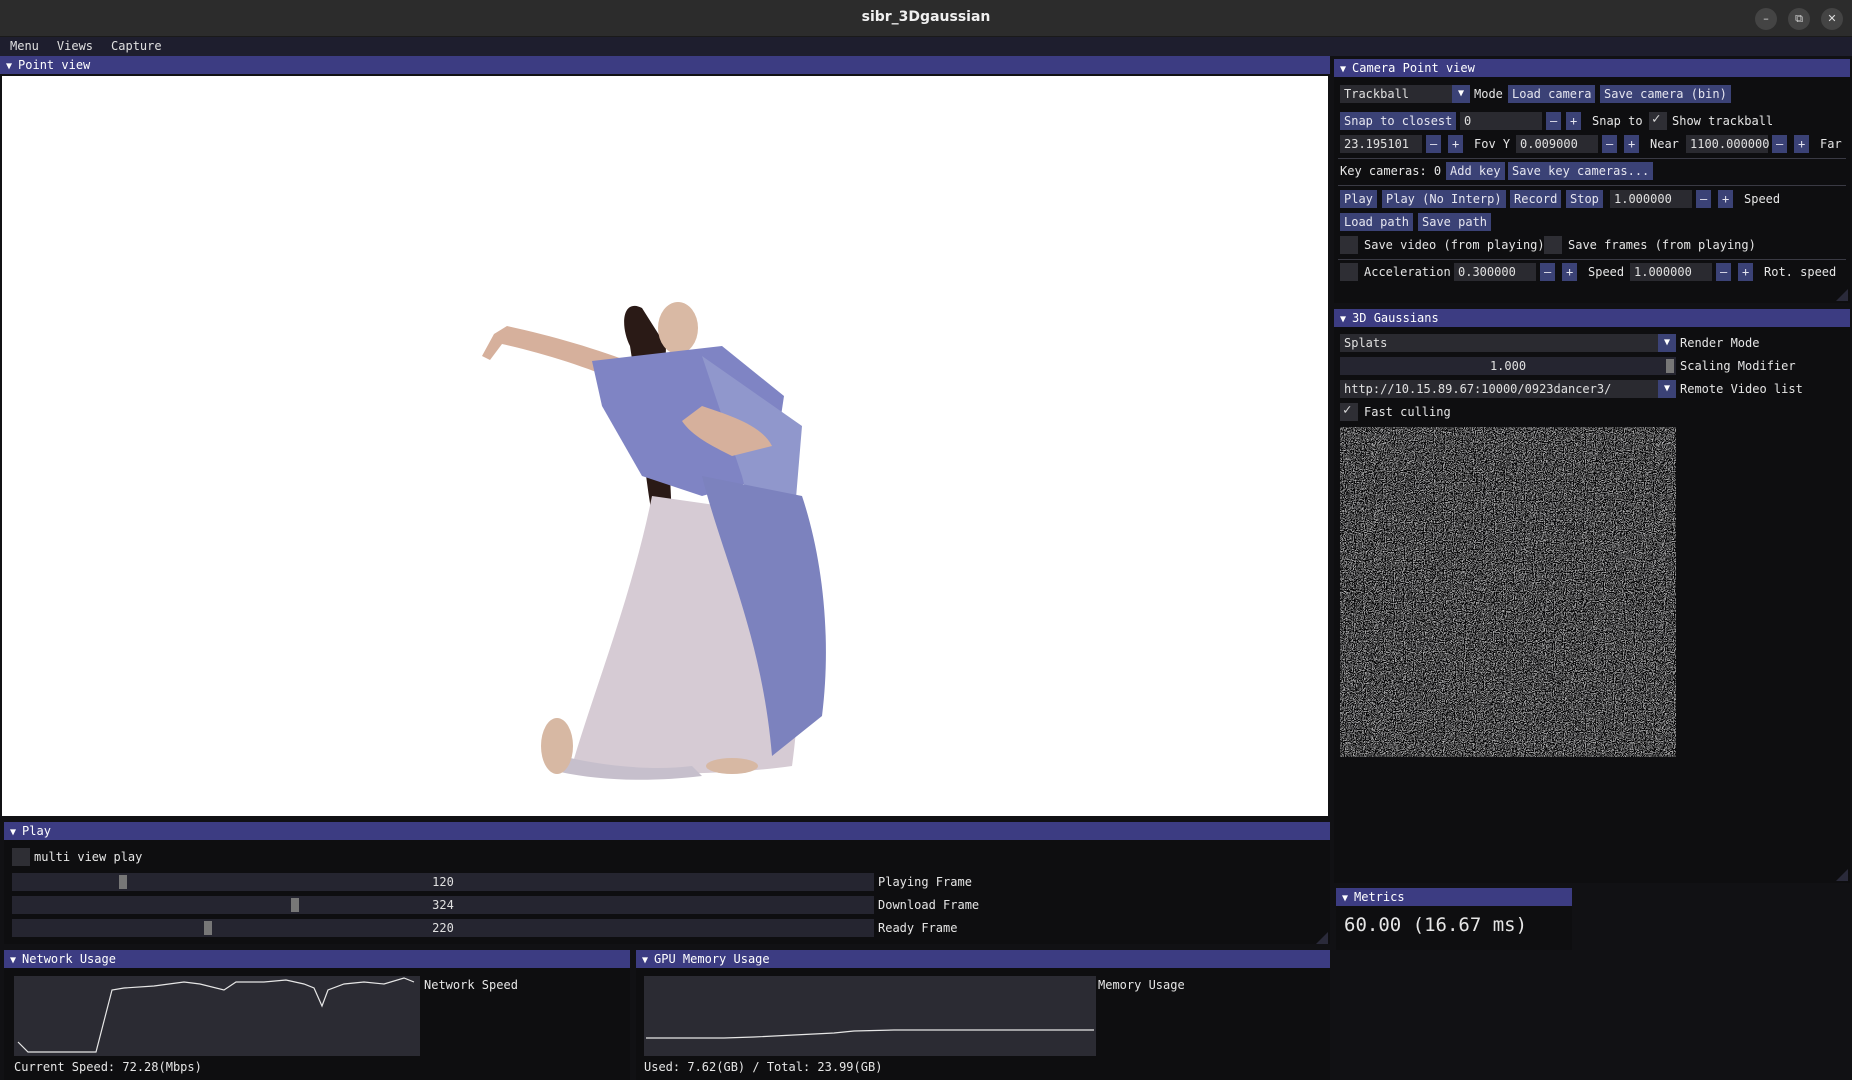 Image resolution: width=1852 pixels, height=1080 pixels. Describe the element at coordinates (1704, 199) in the screenshot. I see `speed-minus-button: –` at that location.